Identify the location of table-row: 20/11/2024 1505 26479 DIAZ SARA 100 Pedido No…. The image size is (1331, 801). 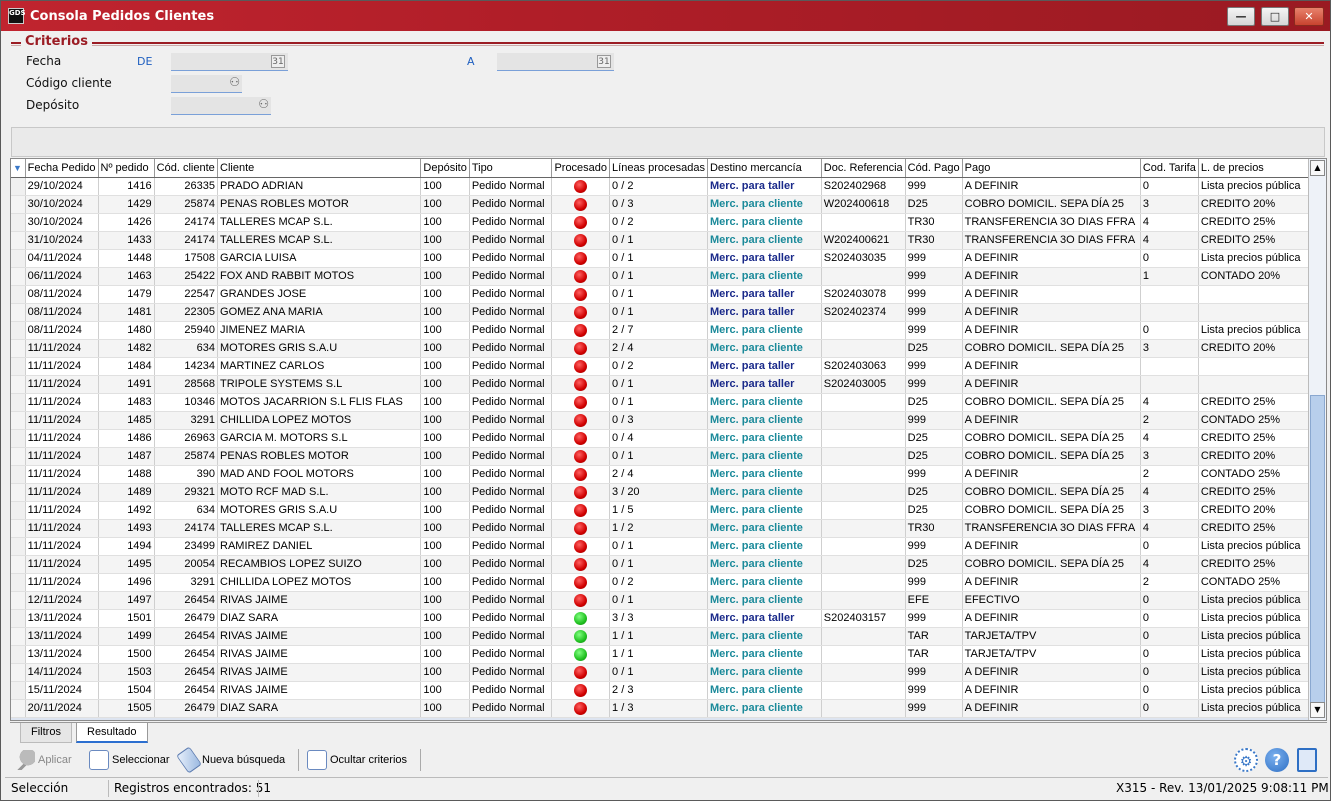
(668, 708).